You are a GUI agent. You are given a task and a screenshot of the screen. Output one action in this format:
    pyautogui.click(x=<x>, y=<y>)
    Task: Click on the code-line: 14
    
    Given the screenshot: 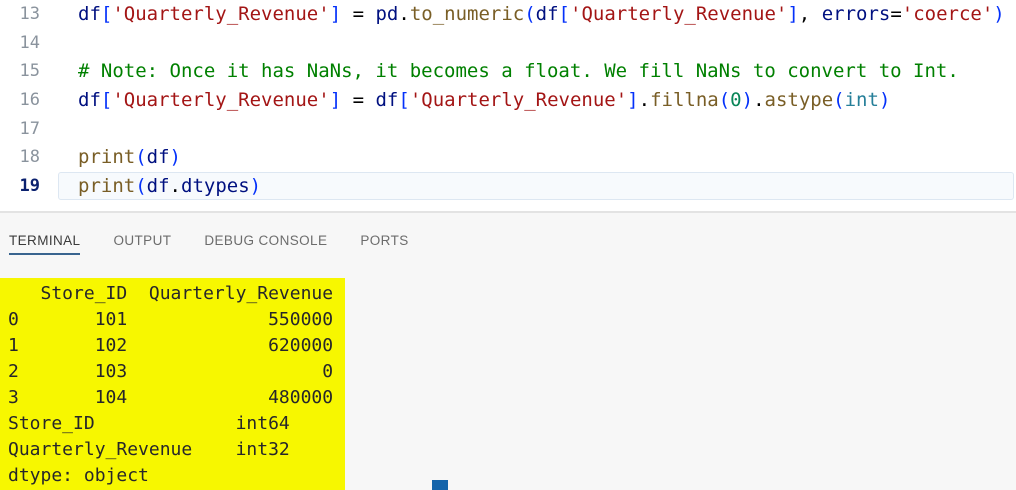 What is the action you would take?
    pyautogui.click(x=508, y=43)
    